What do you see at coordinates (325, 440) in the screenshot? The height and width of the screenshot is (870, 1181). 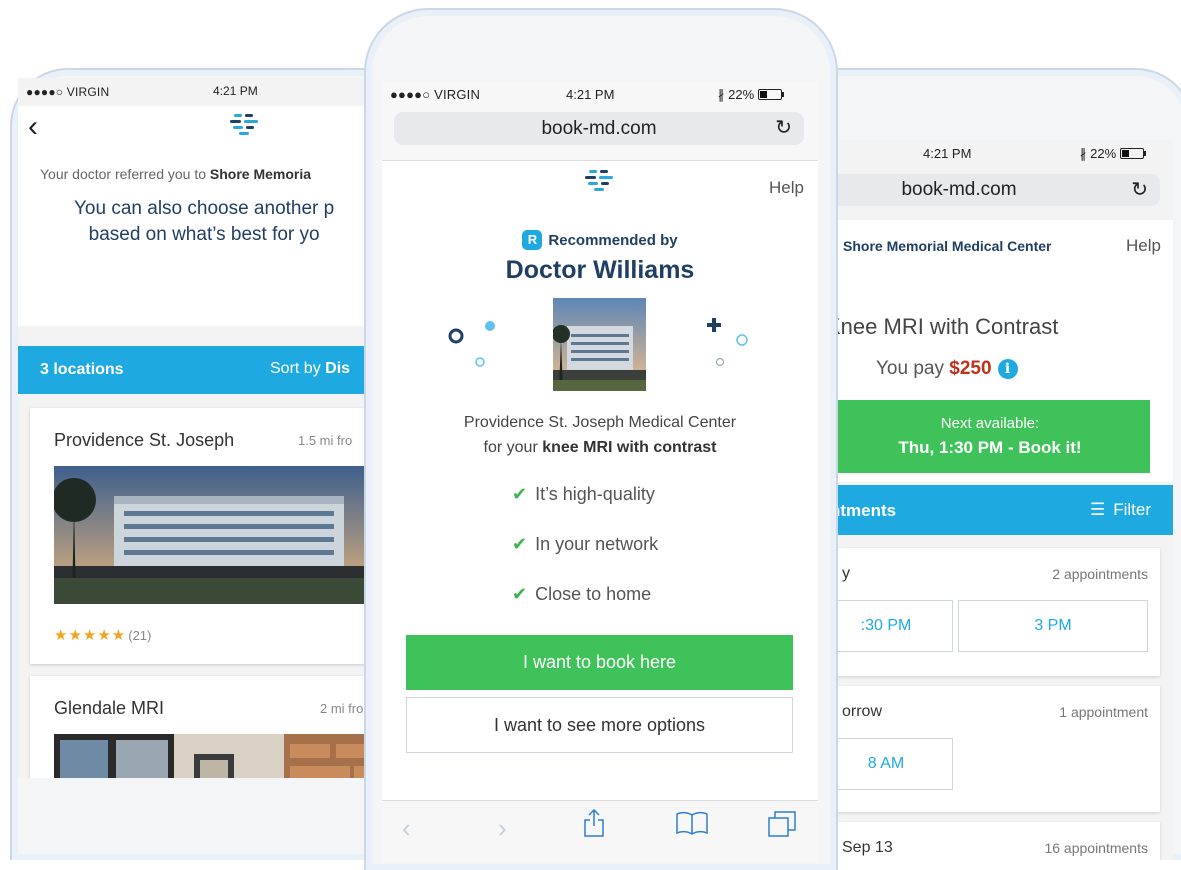 I see `location-distance: 1.5 mi fro` at bounding box center [325, 440].